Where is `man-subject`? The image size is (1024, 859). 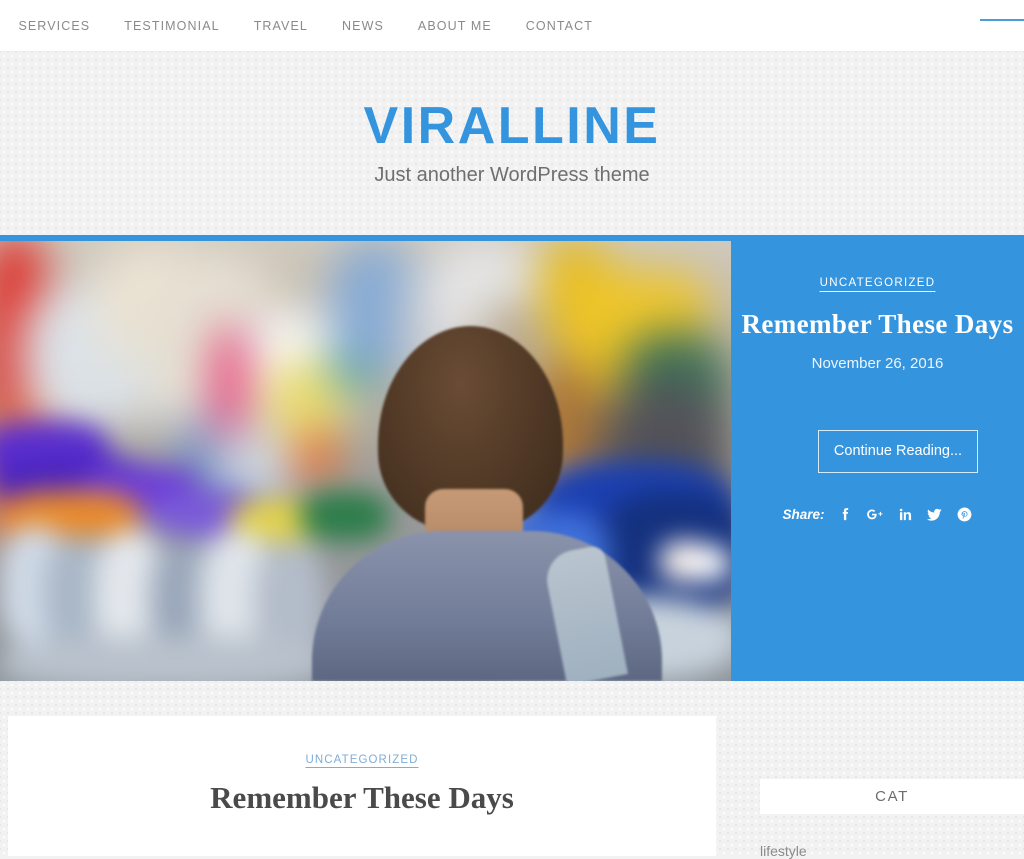 man-subject is located at coordinates (487, 503).